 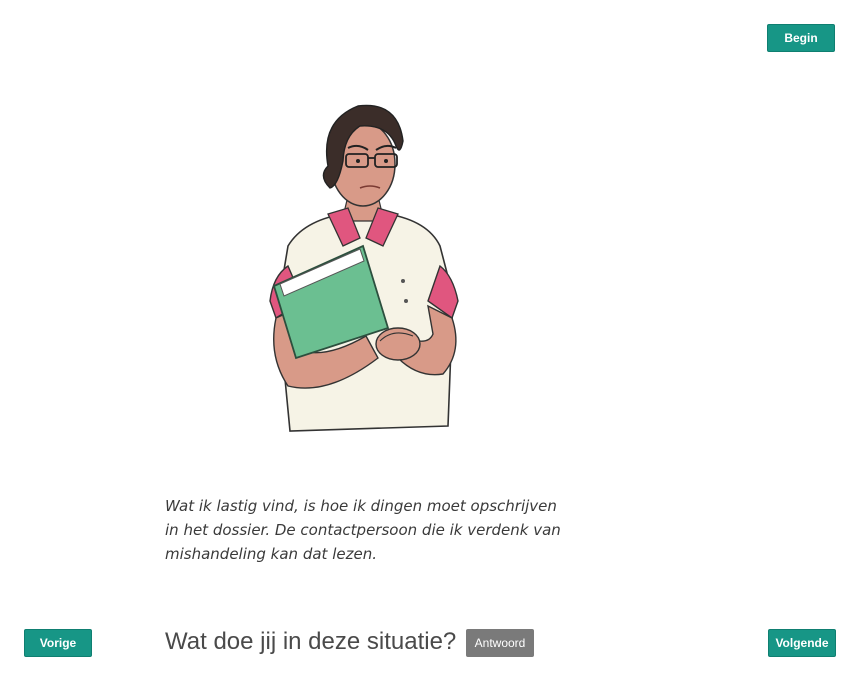 What do you see at coordinates (271, 554) in the screenshot?
I see `quote-line: mishandeling kan dat lezen.` at bounding box center [271, 554].